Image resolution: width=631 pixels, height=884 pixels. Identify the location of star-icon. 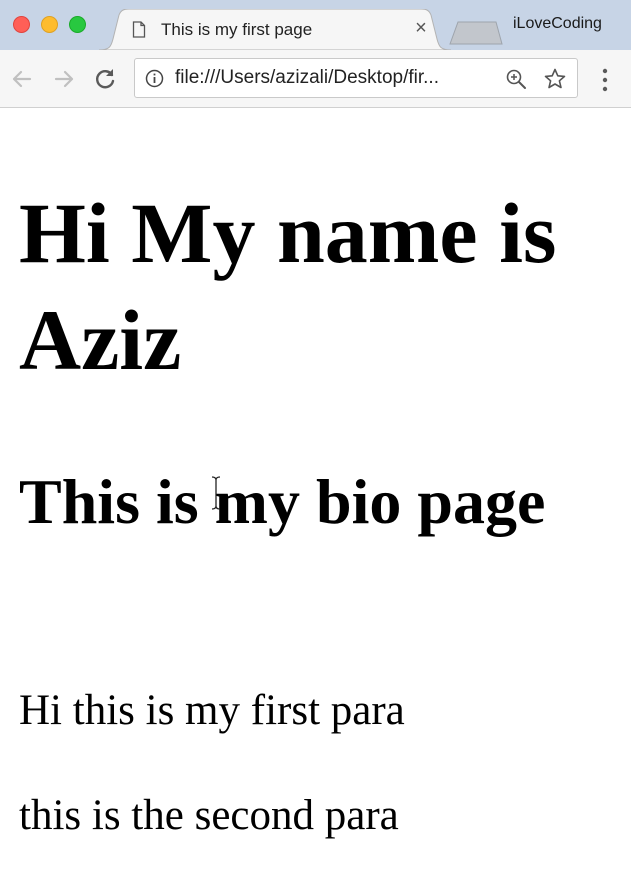
(555, 79).